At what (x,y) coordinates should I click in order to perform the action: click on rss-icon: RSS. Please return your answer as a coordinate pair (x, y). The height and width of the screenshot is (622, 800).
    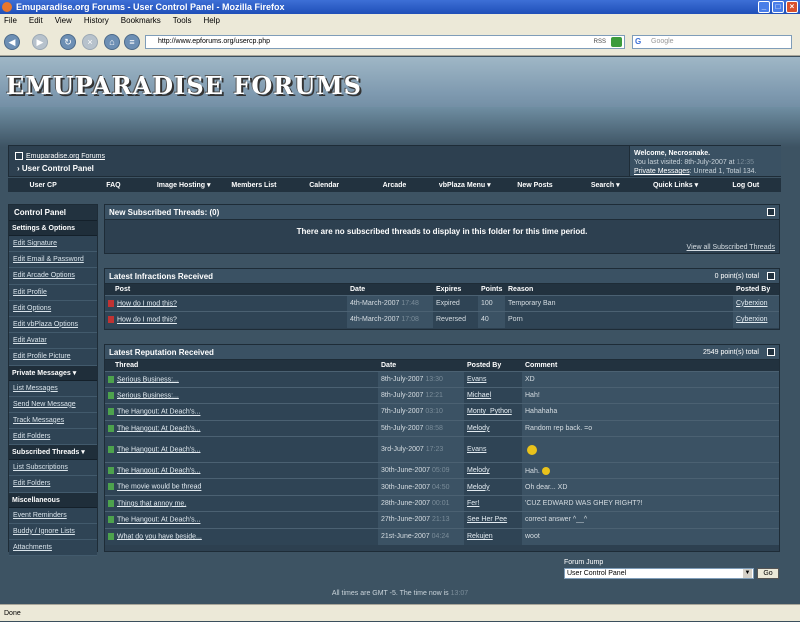
    Looking at the image, I should click on (600, 42).